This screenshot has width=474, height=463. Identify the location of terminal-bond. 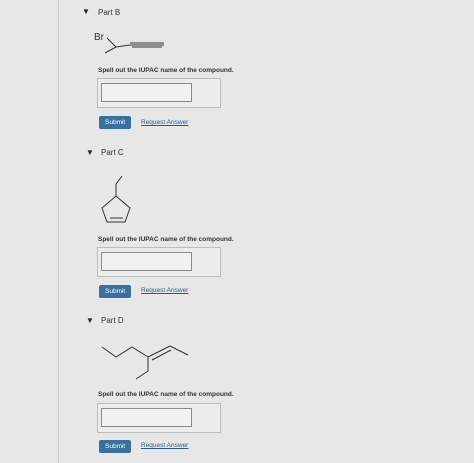
(179, 350).